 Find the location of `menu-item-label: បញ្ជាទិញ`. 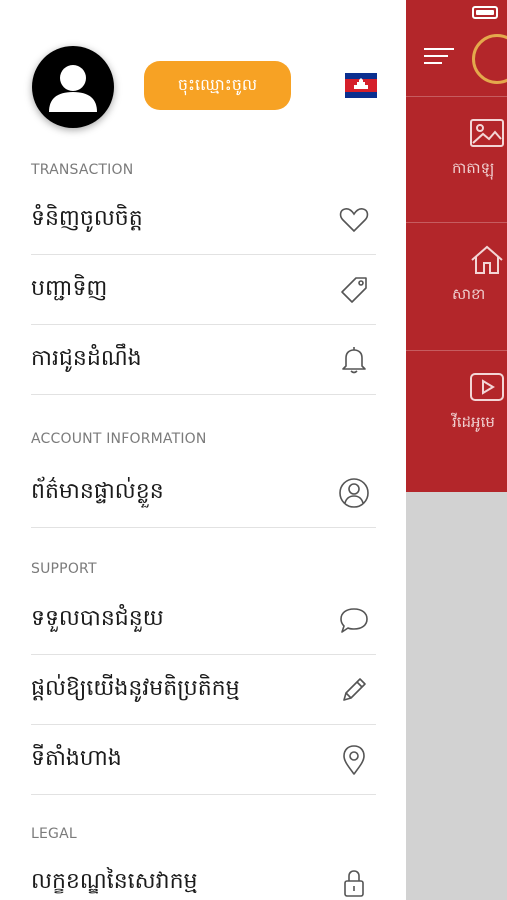

menu-item-label: បញ្ជាទិញ is located at coordinates (69, 288).